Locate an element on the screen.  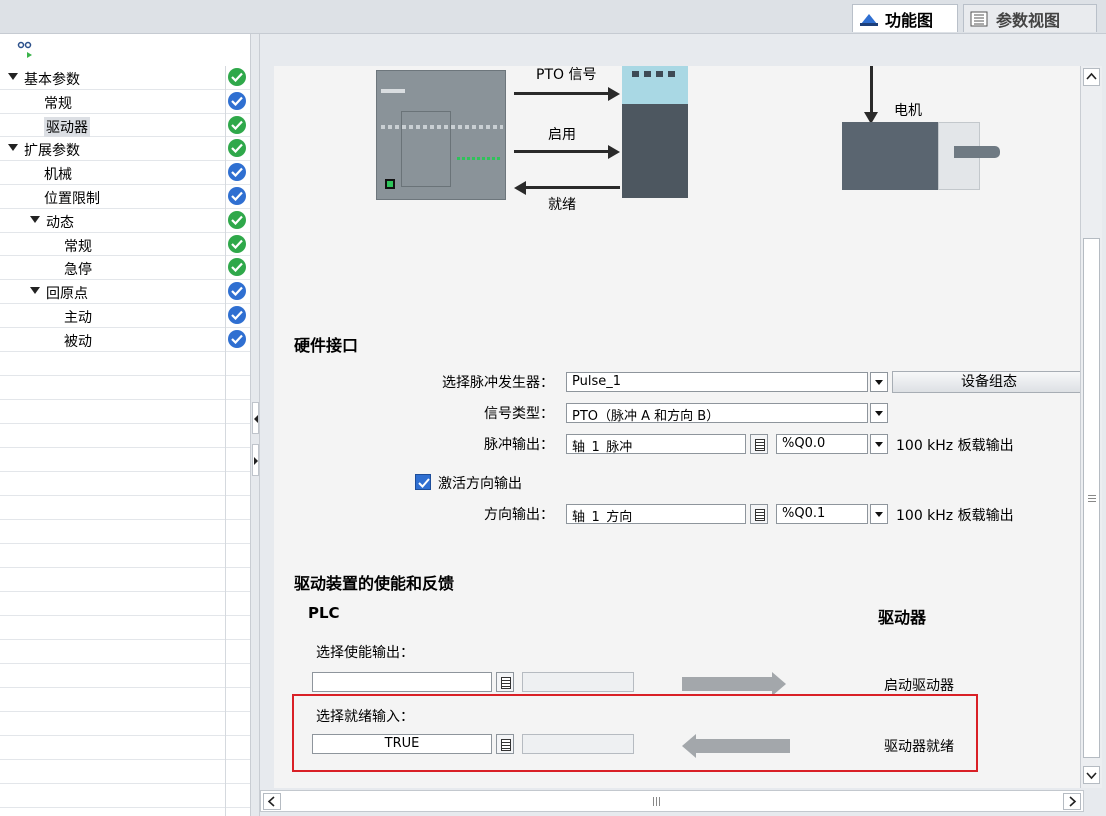
tree-empty-area is located at coordinates (125, 584).